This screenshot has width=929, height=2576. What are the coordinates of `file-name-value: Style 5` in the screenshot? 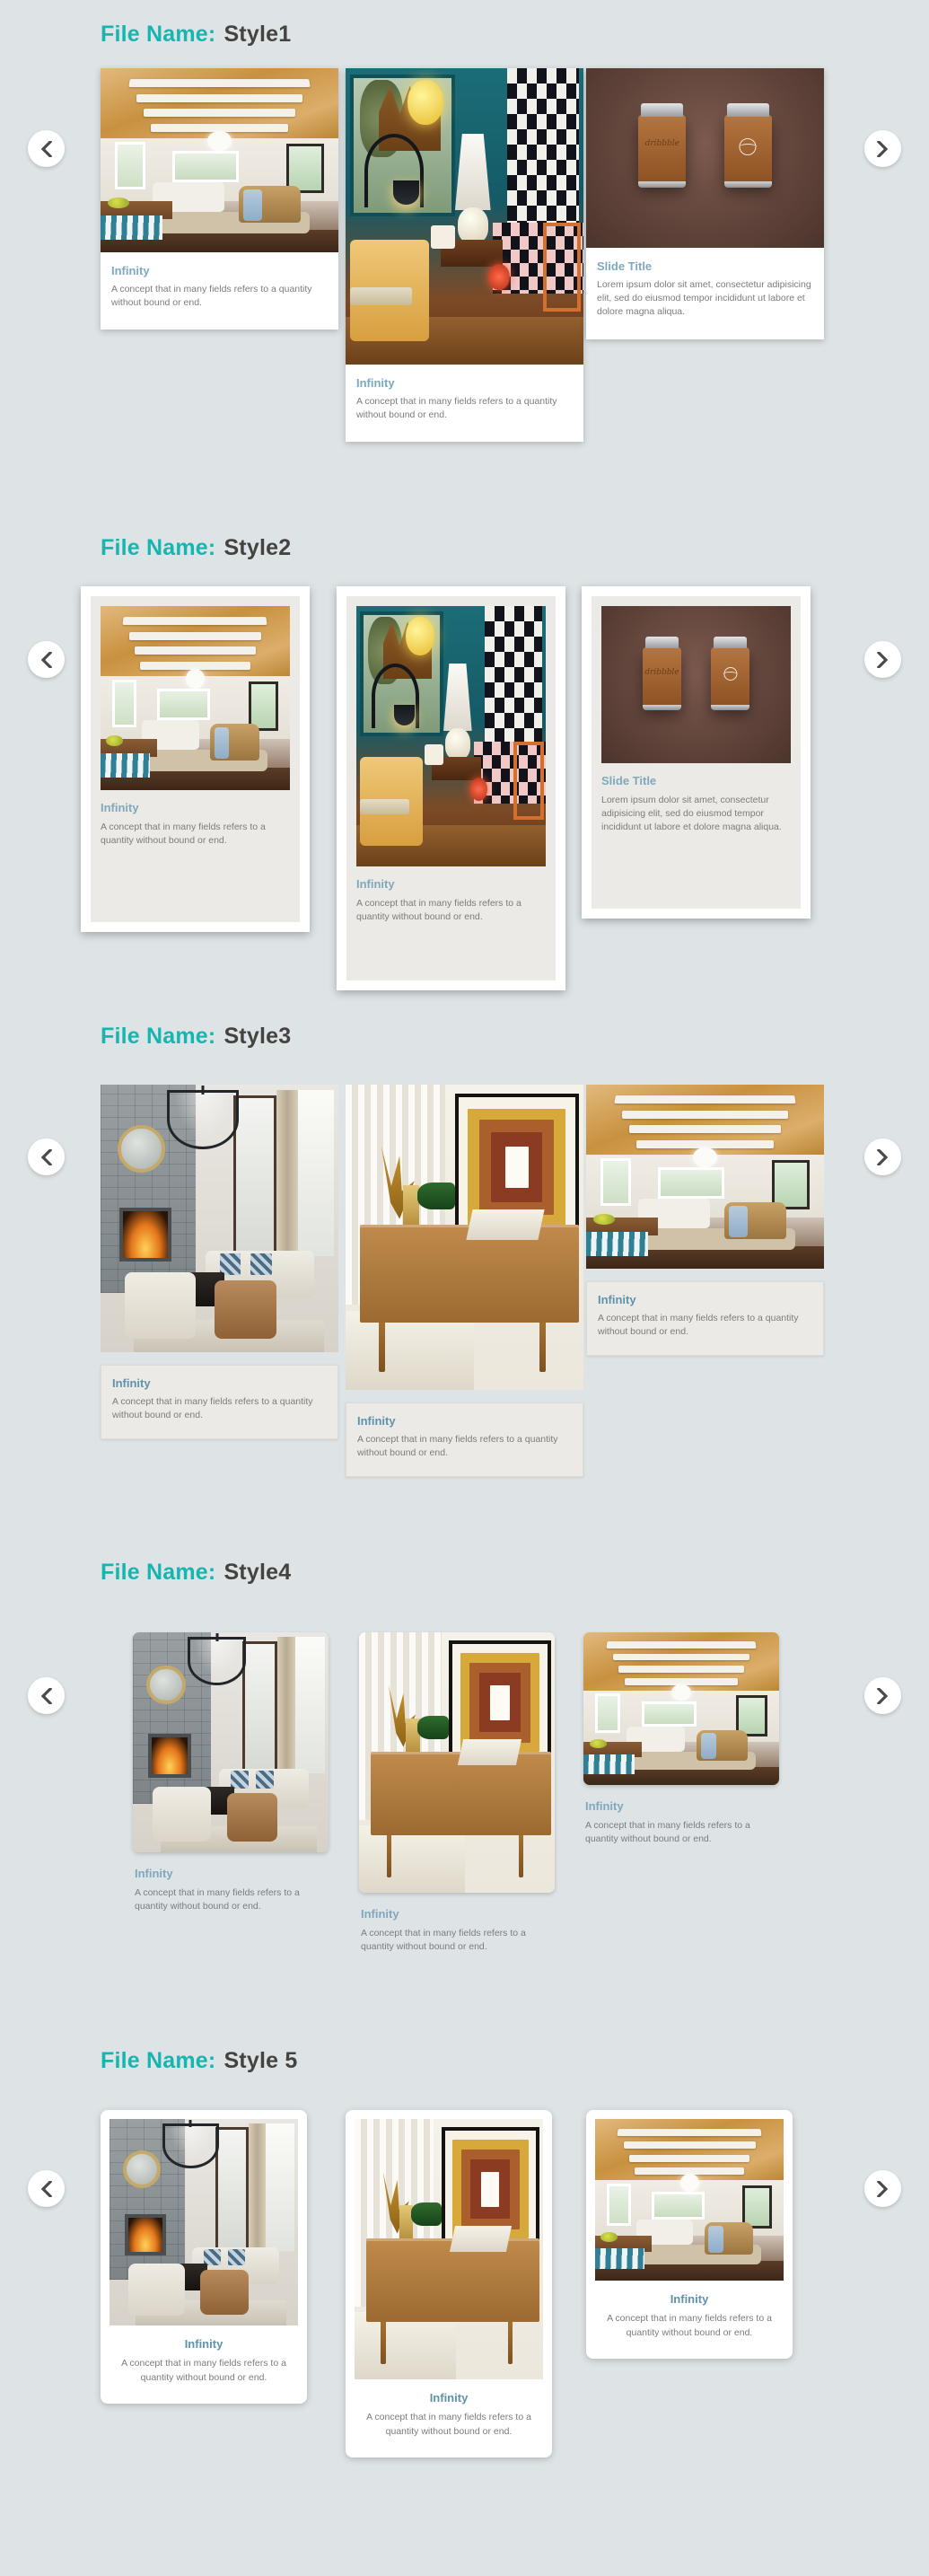 It's located at (260, 2060).